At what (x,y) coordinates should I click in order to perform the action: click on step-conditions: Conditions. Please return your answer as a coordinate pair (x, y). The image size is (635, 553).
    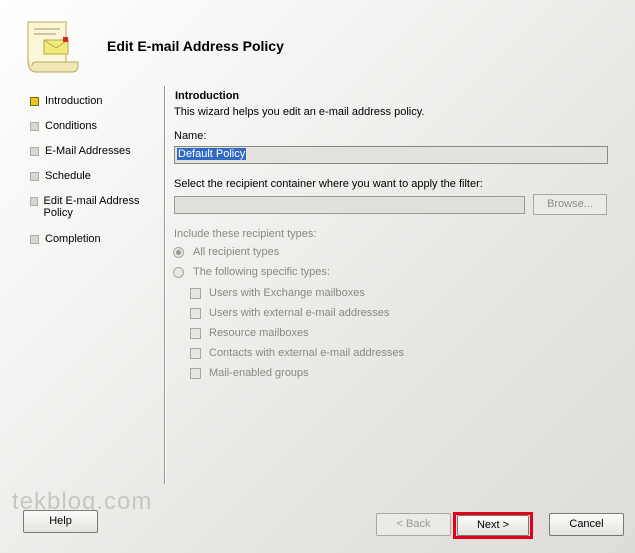
    Looking at the image, I should click on (63, 128).